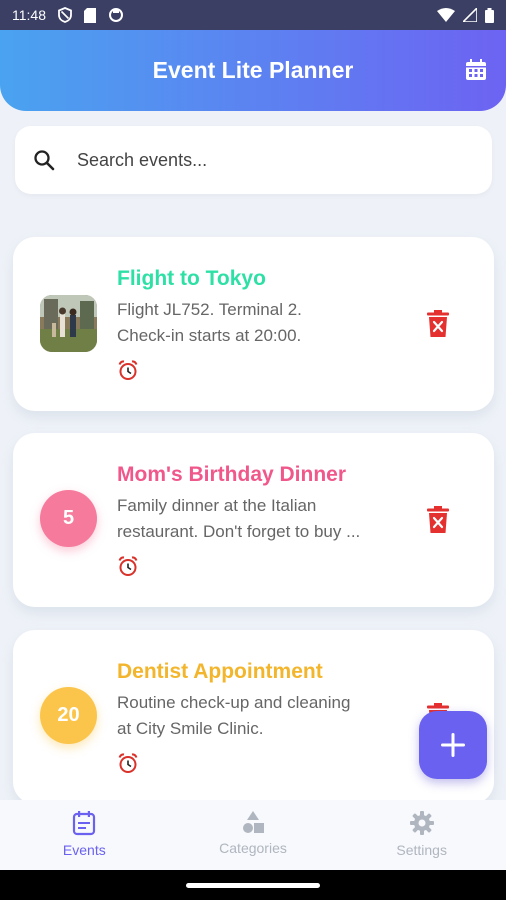 This screenshot has height=900, width=506. What do you see at coordinates (191, 278) in the screenshot?
I see `event-title: Flight to Tokyo` at bounding box center [191, 278].